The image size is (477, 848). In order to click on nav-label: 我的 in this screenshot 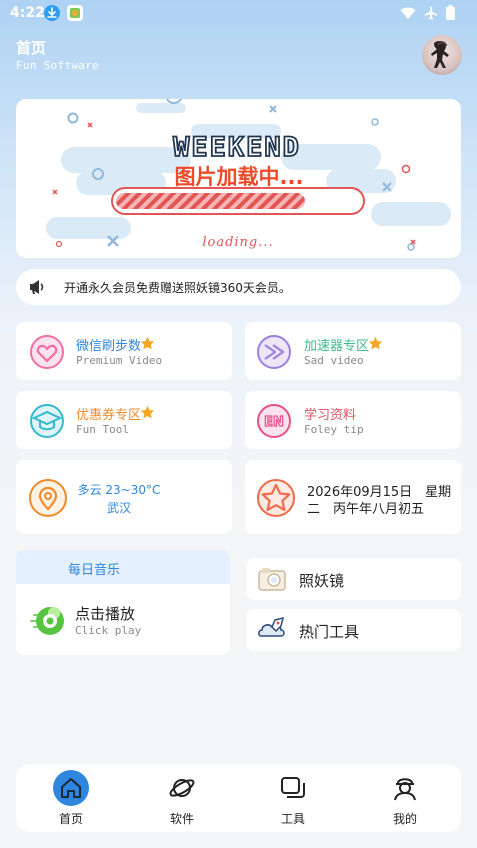, I will do `click(404, 819)`.